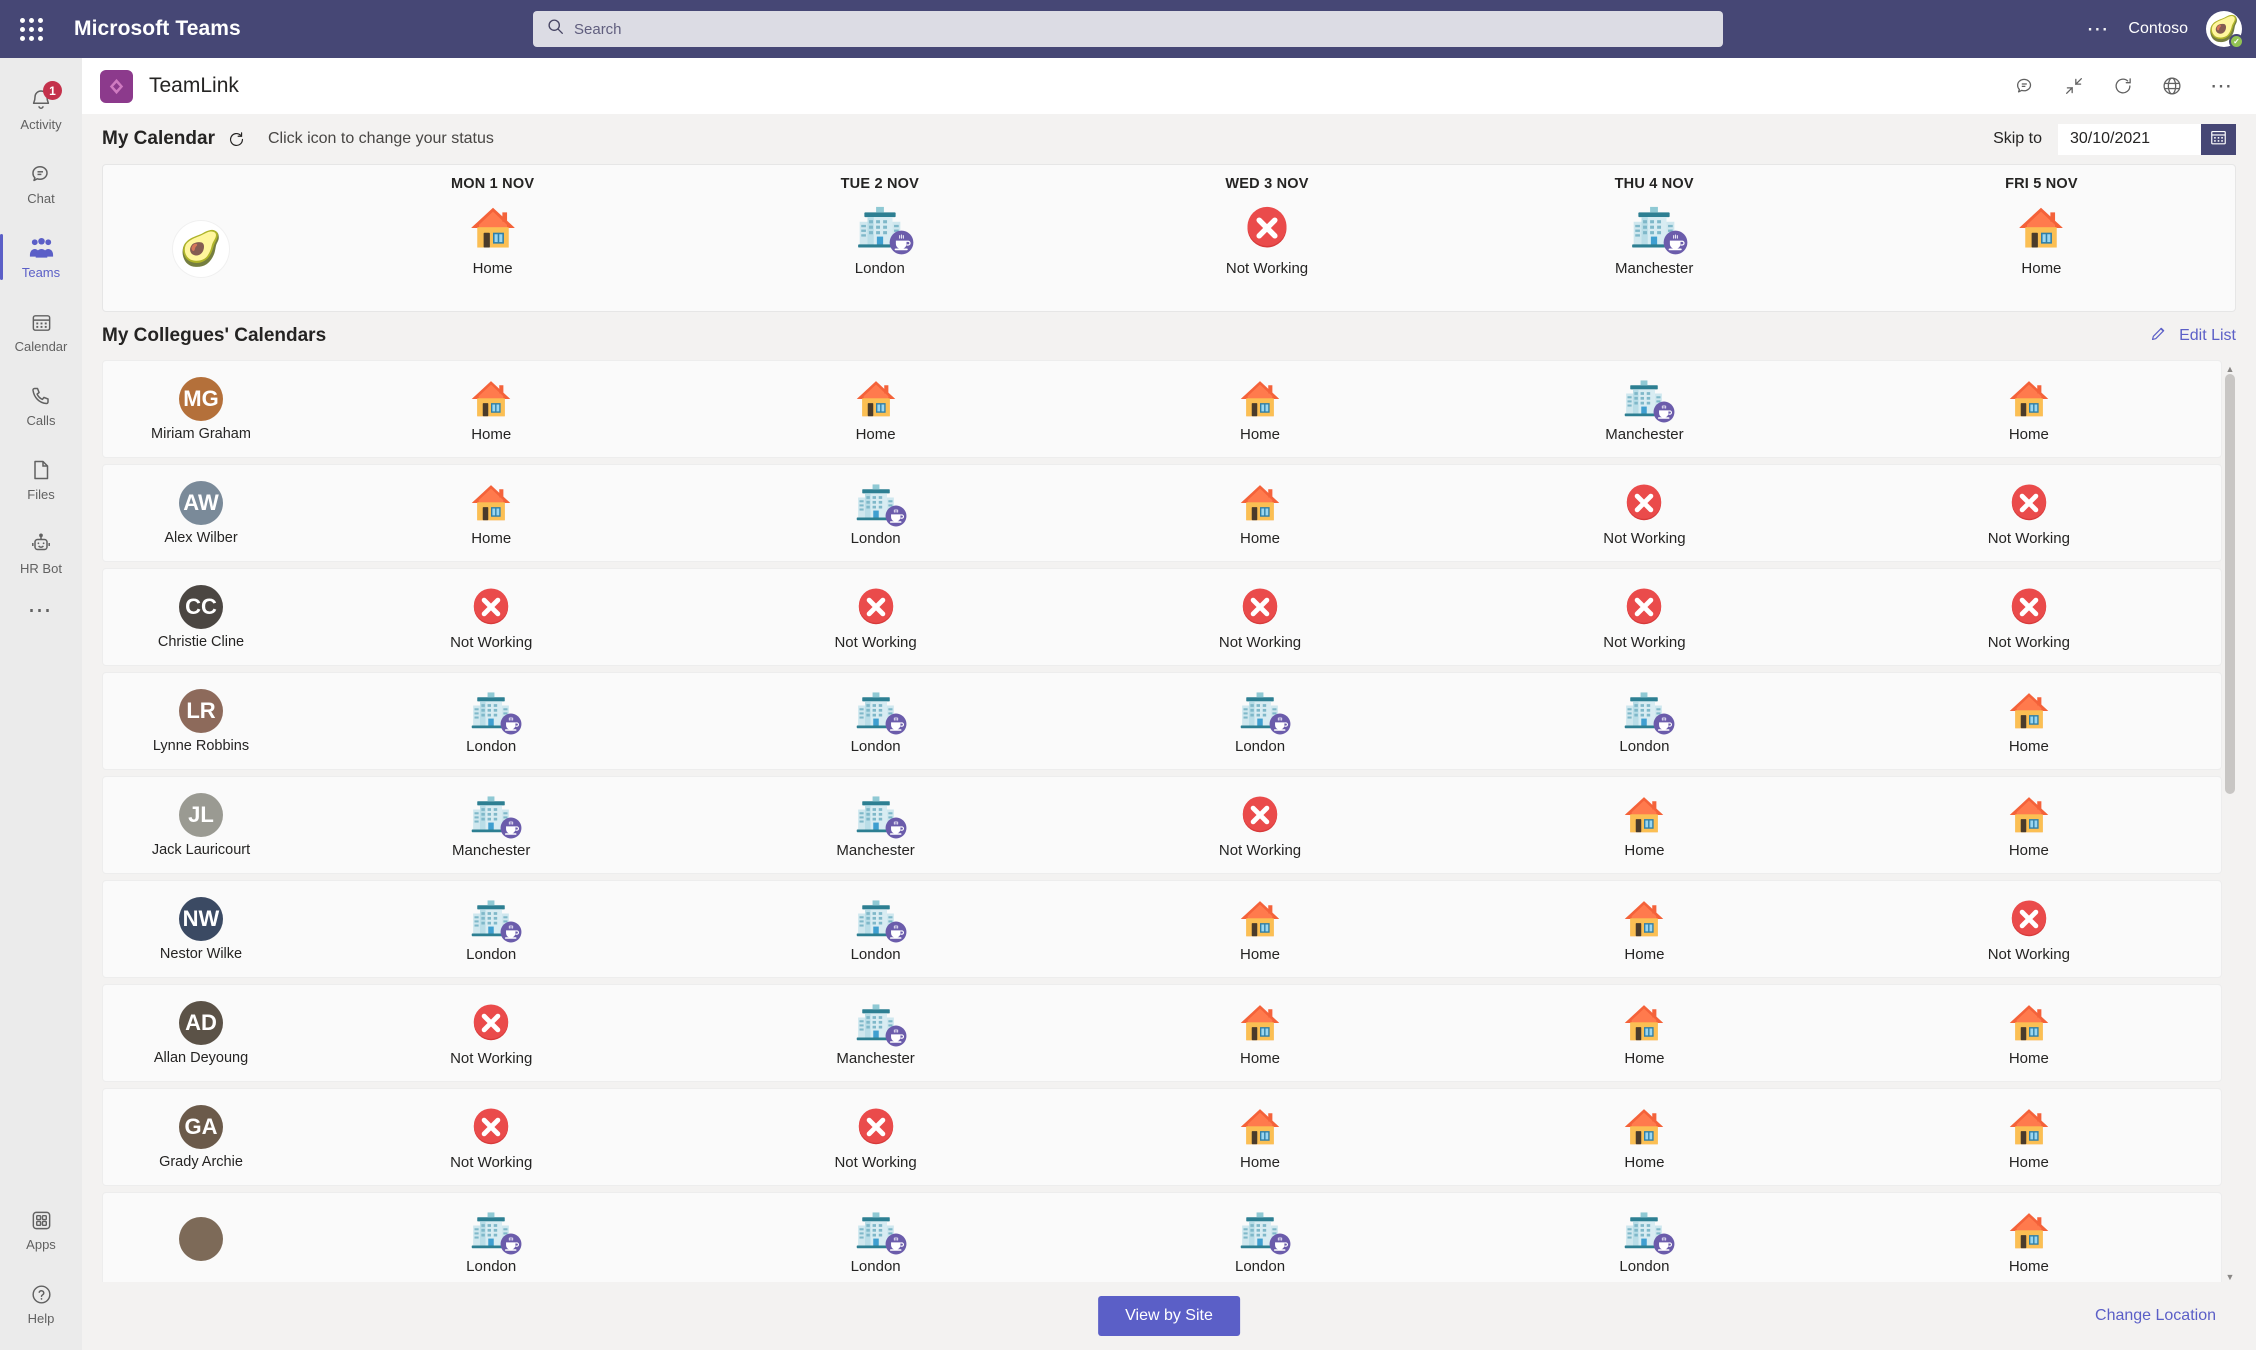 This screenshot has height=1350, width=2256. What do you see at coordinates (201, 1126) in the screenshot?
I see `avatar: GA` at bounding box center [201, 1126].